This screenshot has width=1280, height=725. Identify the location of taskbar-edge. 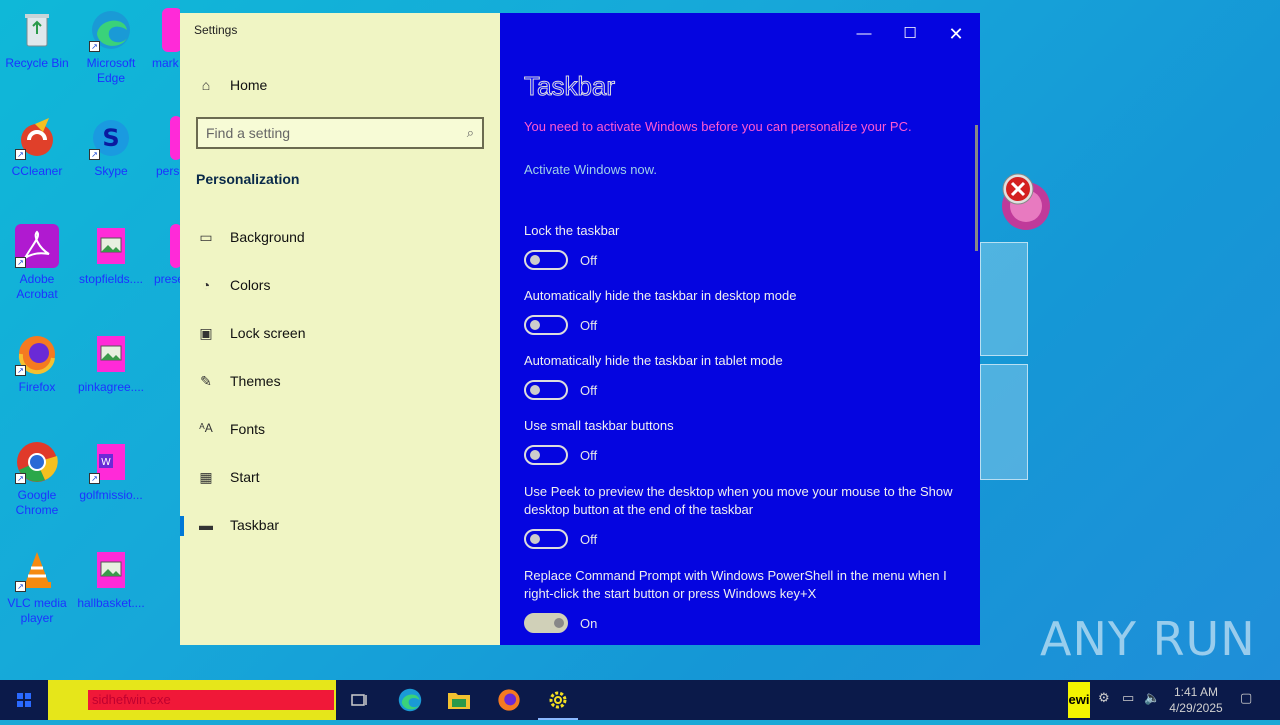
(410, 700).